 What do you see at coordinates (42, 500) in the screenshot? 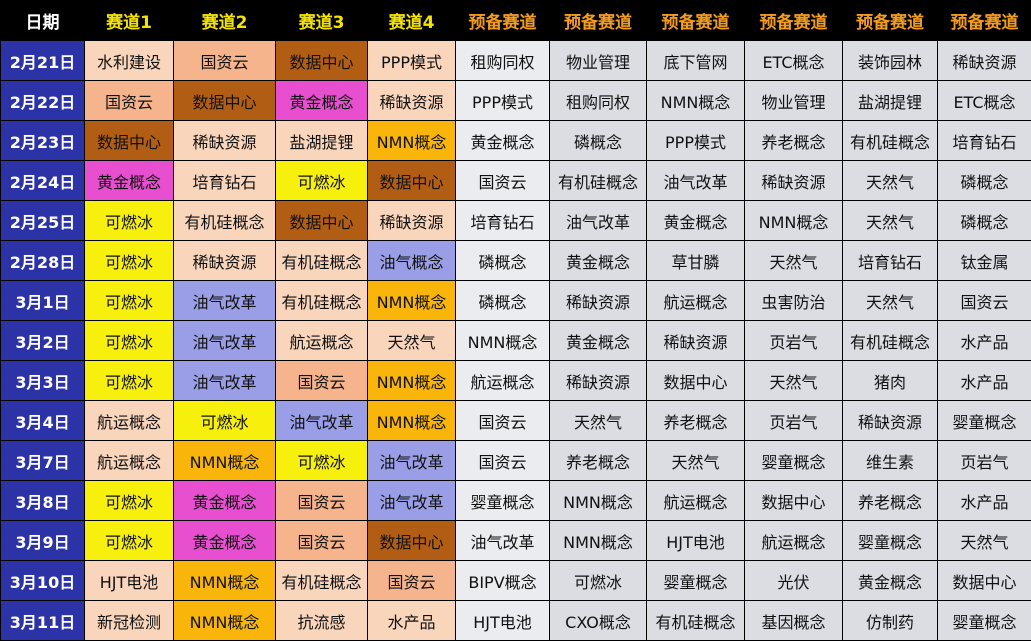
I see `date-cell: 3月8日` at bounding box center [42, 500].